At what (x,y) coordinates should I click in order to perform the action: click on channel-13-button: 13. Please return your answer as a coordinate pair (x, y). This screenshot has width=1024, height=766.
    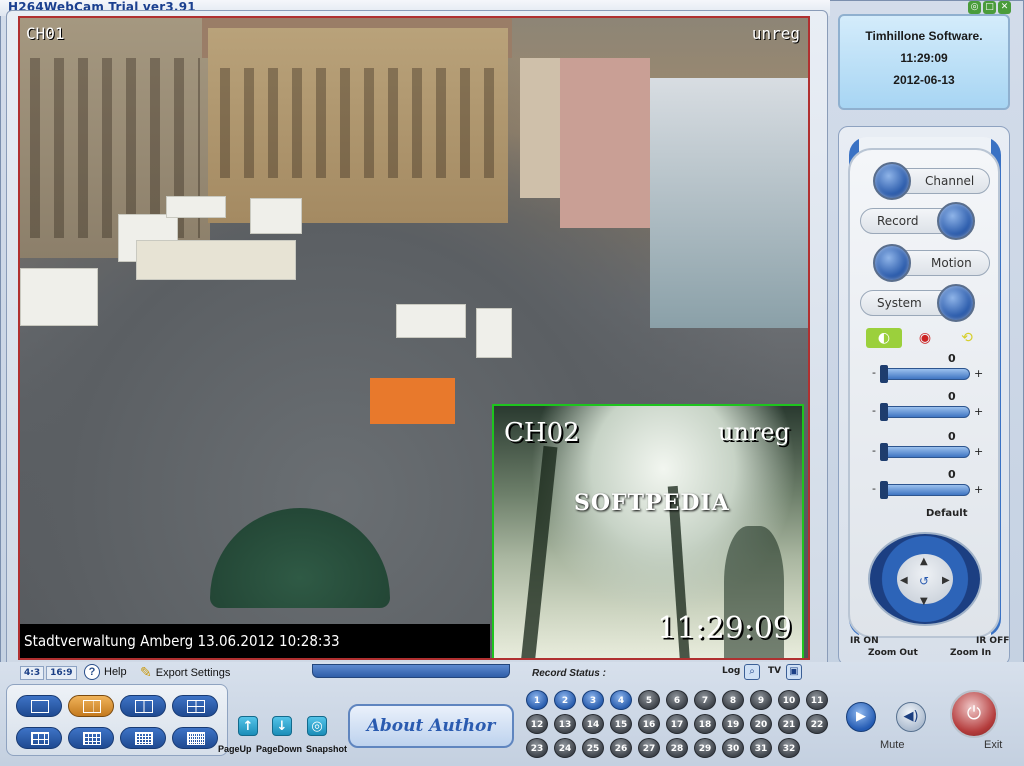
    Looking at the image, I should click on (565, 724).